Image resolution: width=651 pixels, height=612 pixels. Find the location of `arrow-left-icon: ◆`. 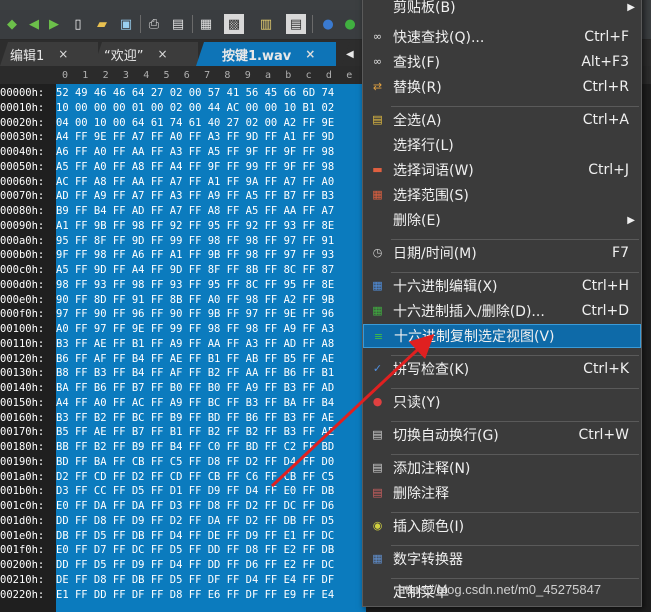

arrow-left-icon: ◆ is located at coordinates (12, 24).